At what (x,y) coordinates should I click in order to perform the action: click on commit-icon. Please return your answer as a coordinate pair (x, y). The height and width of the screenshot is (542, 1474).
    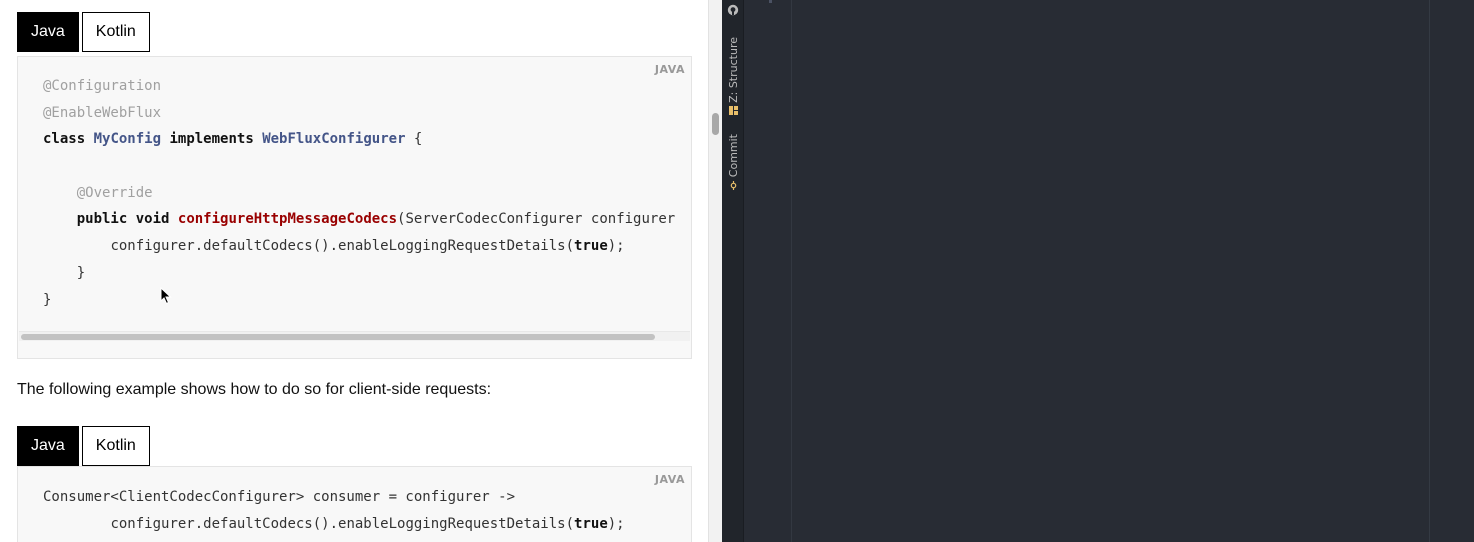
    Looking at the image, I should click on (733, 185).